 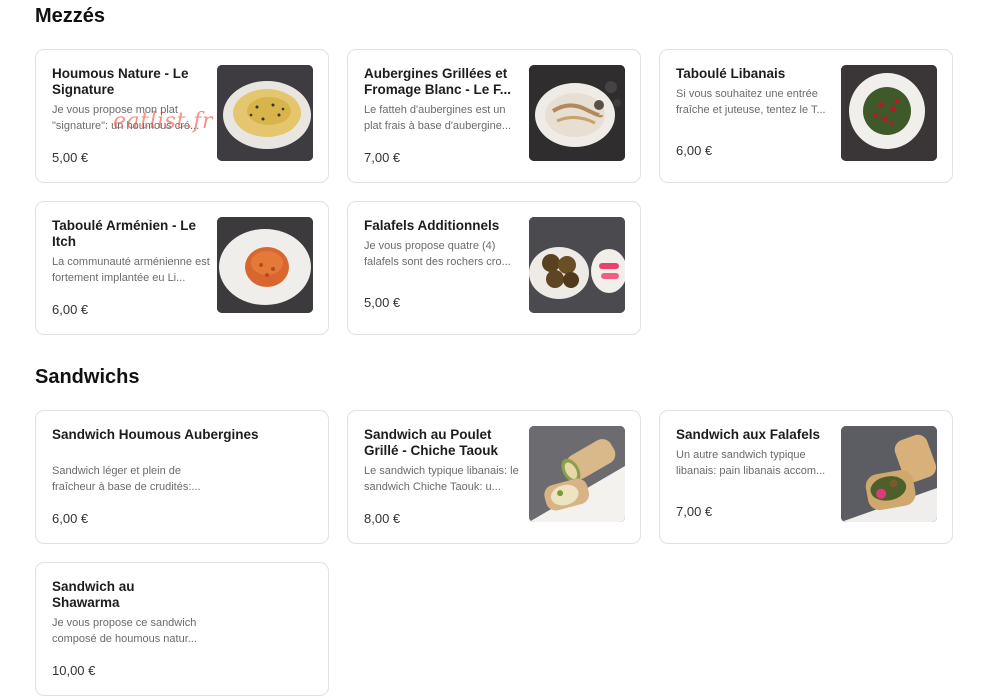 What do you see at coordinates (577, 474) in the screenshot?
I see `chiche-taouk-photo-icon` at bounding box center [577, 474].